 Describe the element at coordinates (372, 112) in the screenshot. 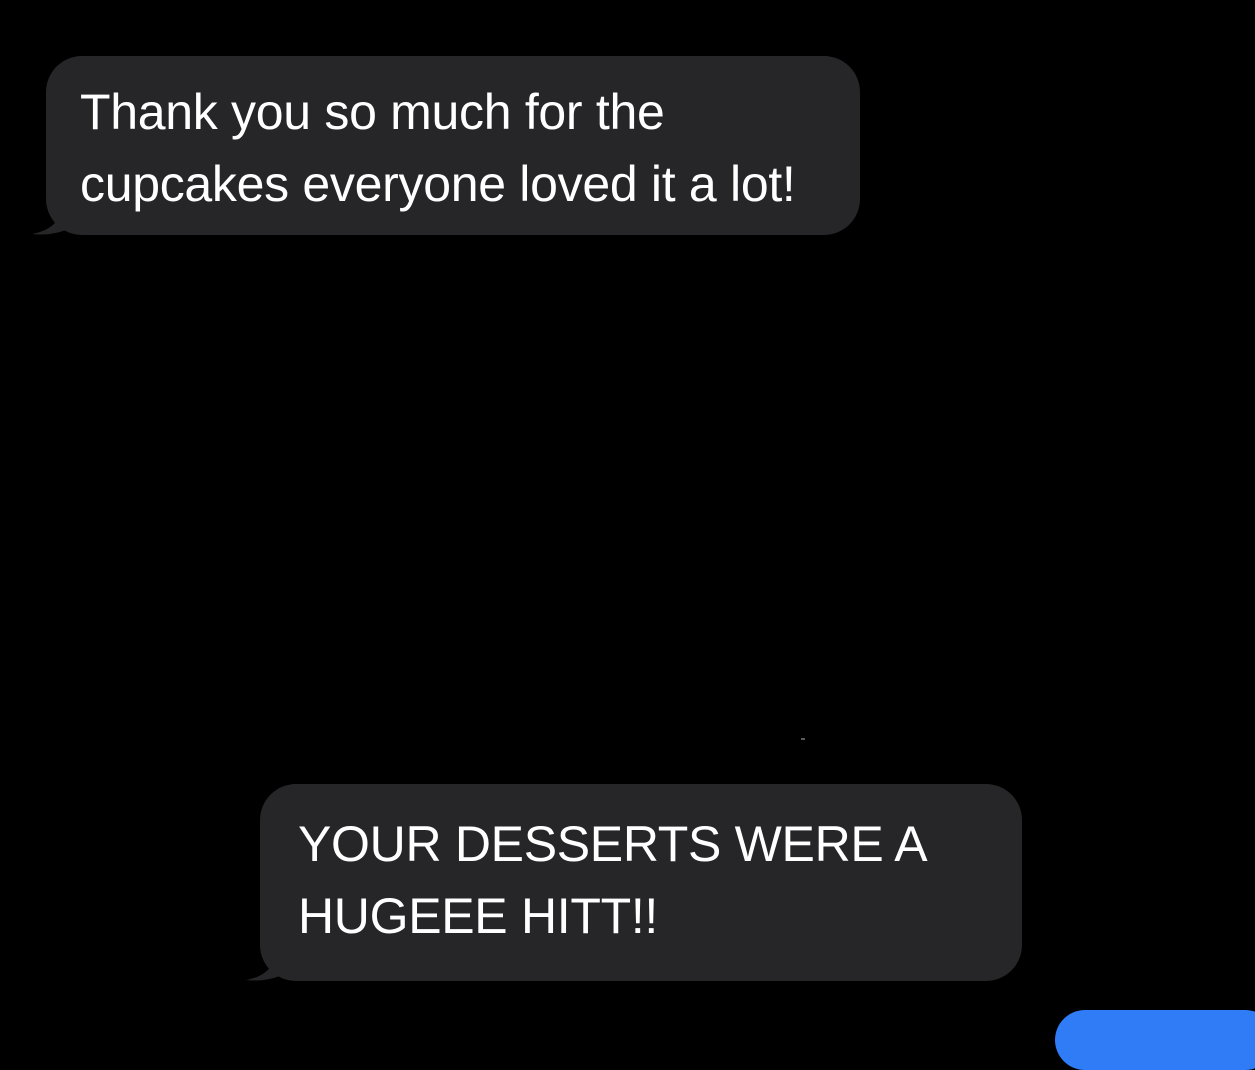

I see `message-text-line: Thank you so much for the` at that location.